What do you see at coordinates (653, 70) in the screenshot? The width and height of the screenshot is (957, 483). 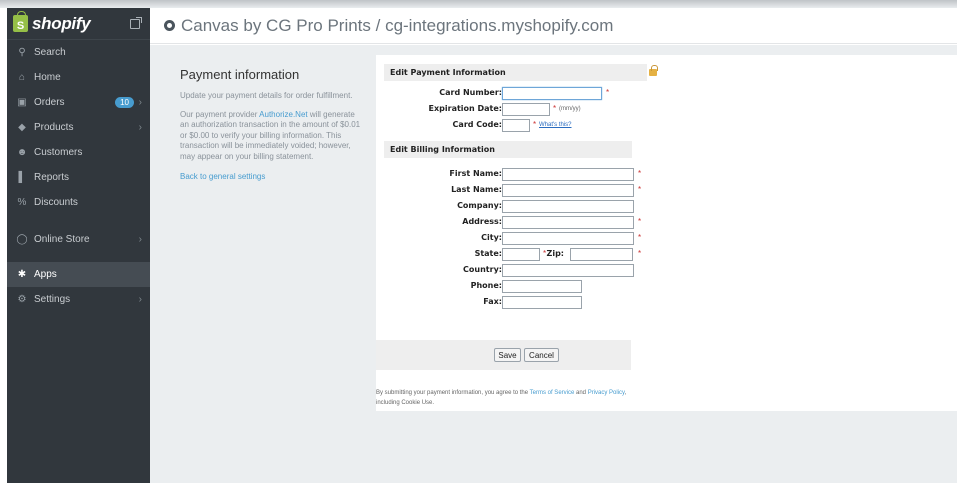 I see `lock-icon` at bounding box center [653, 70].